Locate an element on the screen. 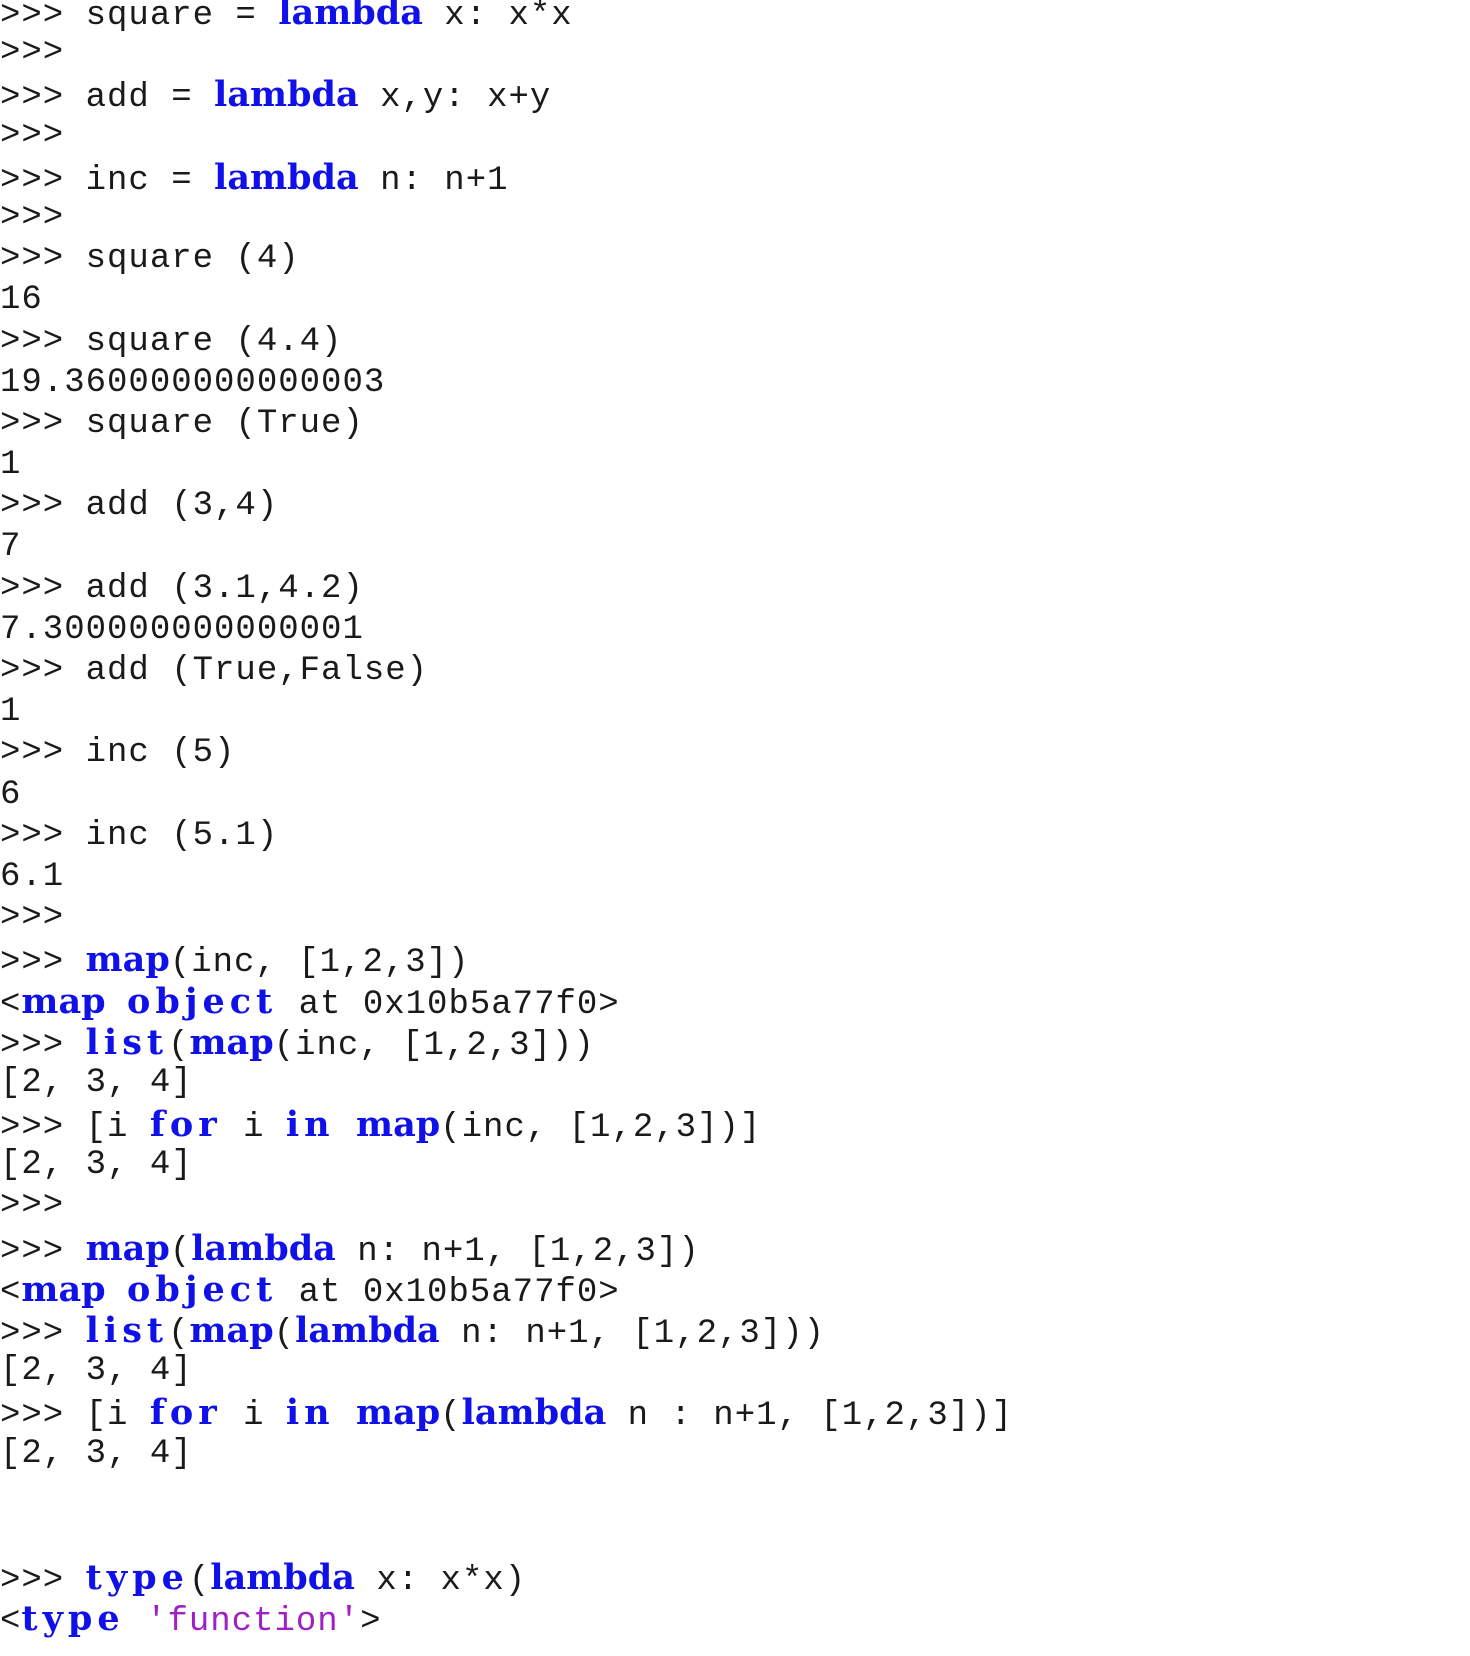  code-text: 1 is located at coordinates (11, 712).